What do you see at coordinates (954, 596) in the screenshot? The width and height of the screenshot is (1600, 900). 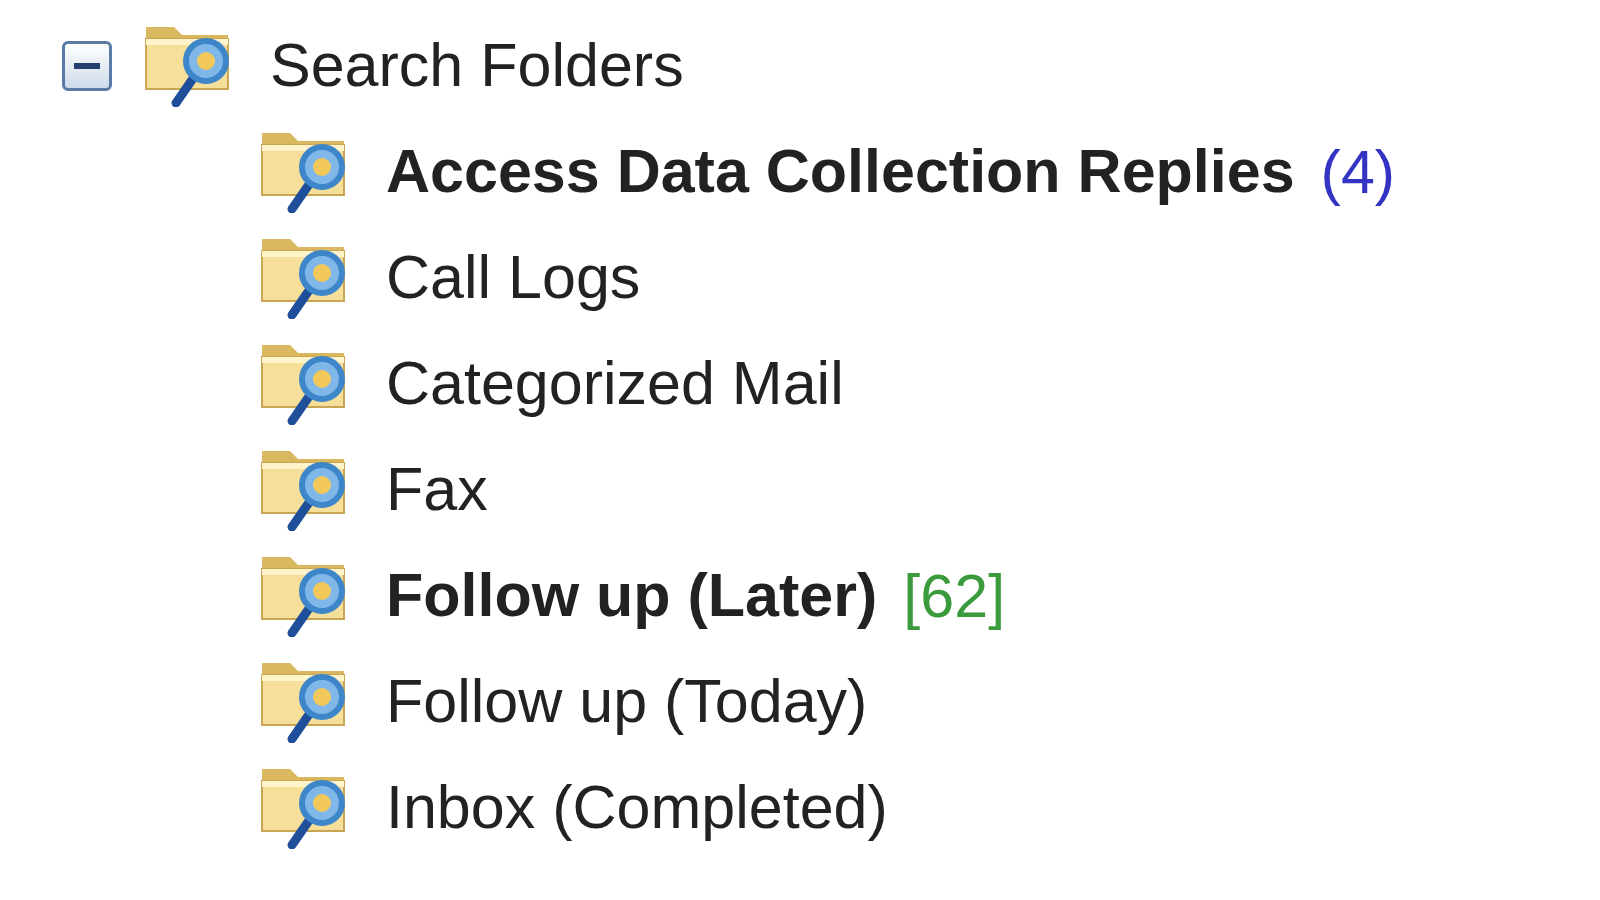 I see `item-count: [62]` at bounding box center [954, 596].